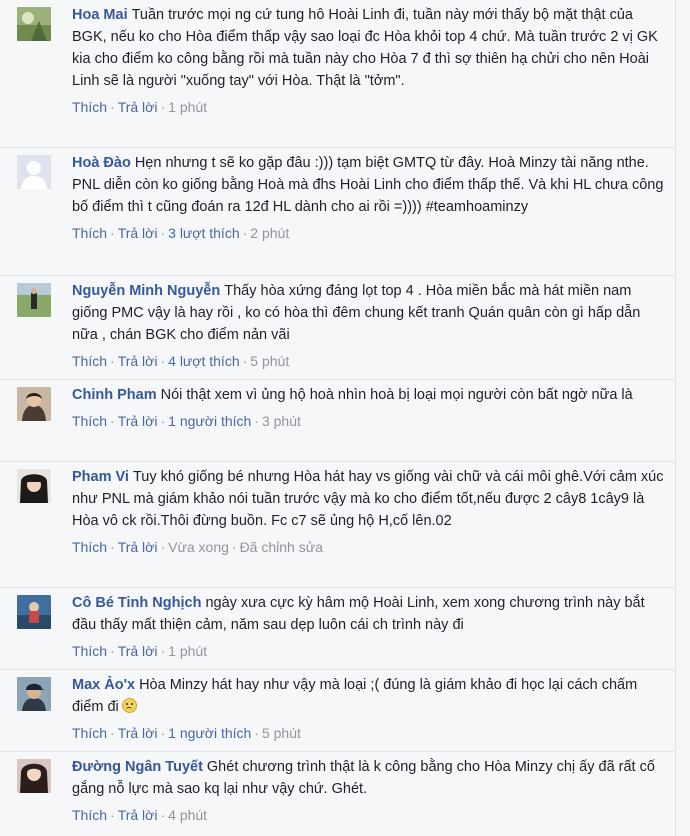  I want to click on comment-author: Đường Ngân Tuyết, so click(137, 767).